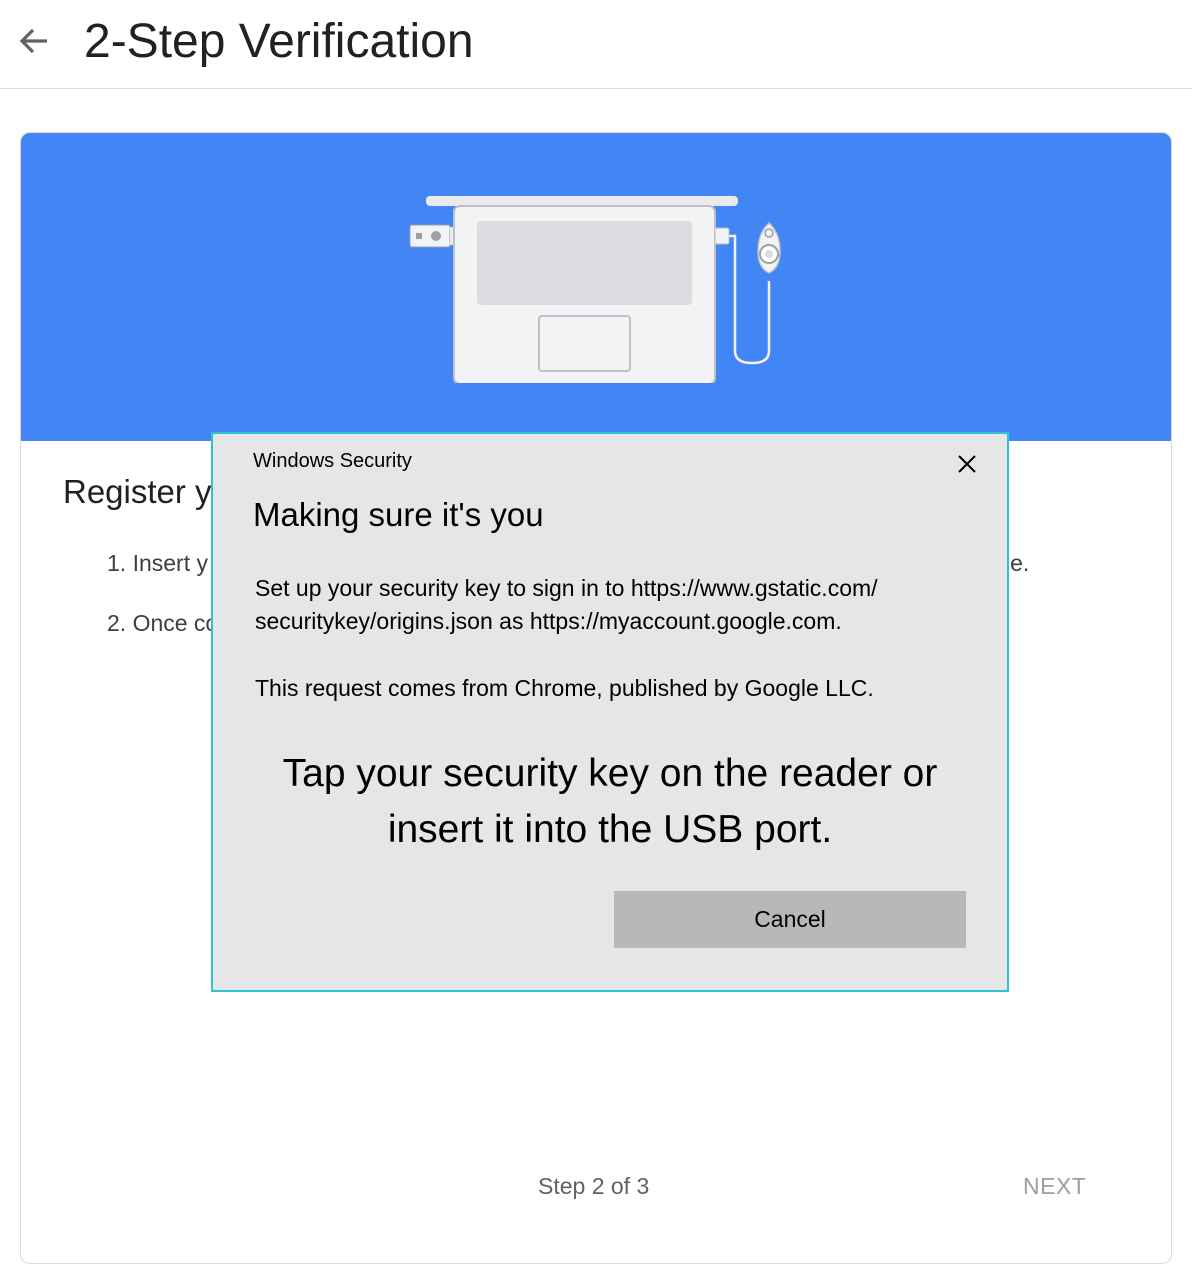  Describe the element at coordinates (610, 773) in the screenshot. I see `dialog-prompt-line1: Tap your security key on the reader or` at that location.